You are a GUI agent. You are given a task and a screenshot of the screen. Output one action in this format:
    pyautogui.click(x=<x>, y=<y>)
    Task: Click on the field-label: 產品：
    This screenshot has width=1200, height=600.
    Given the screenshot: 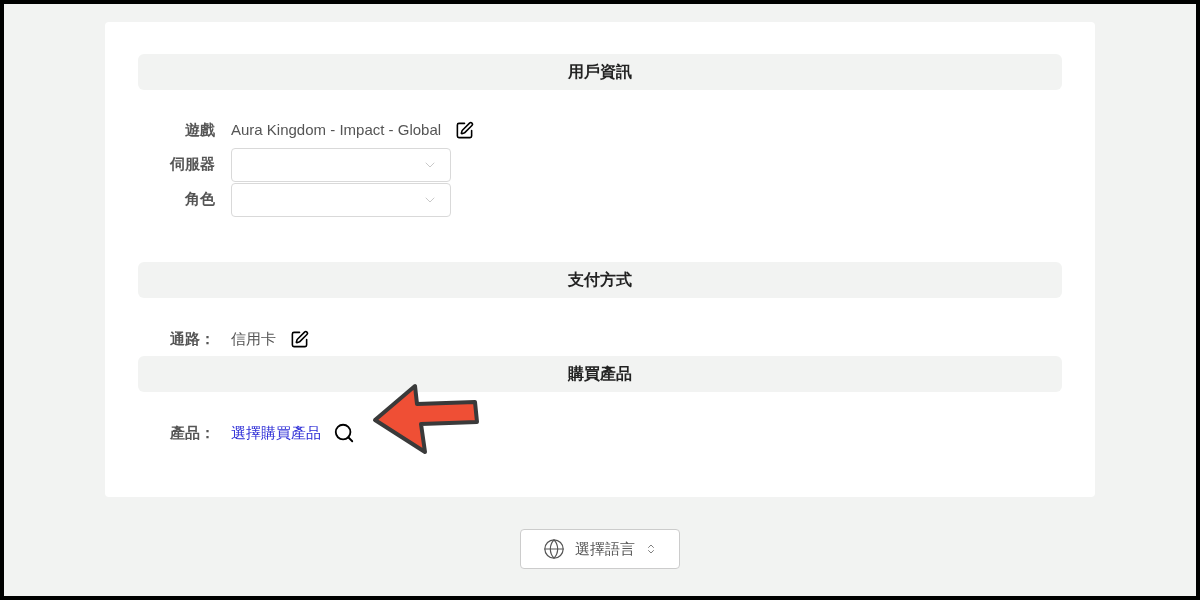 What is the action you would take?
    pyautogui.click(x=192, y=432)
    